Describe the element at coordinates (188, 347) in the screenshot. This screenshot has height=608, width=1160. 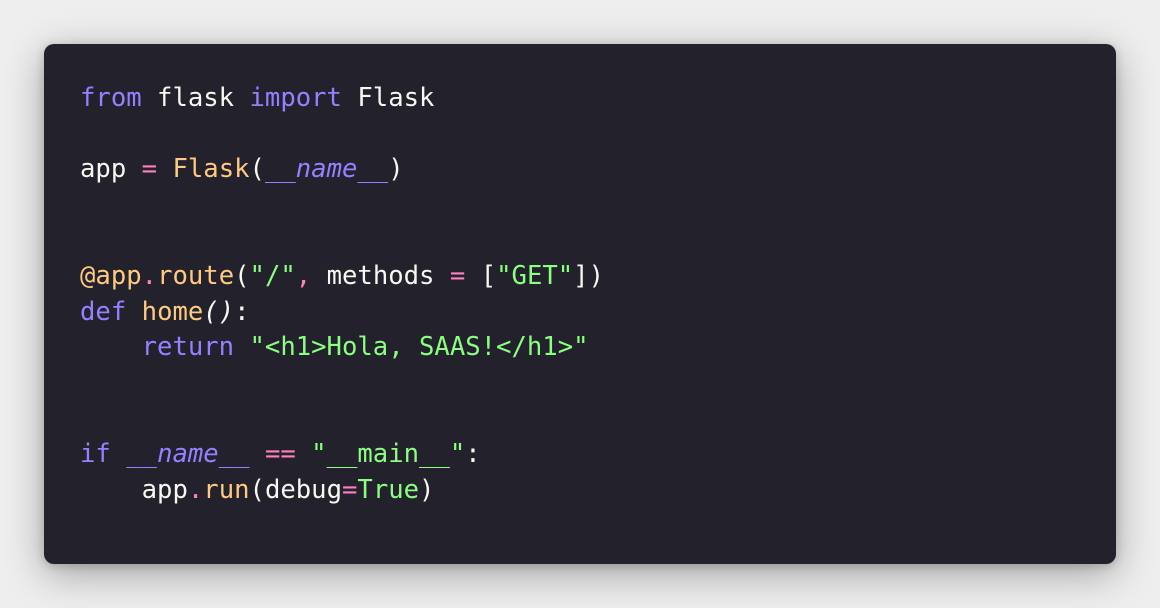
I see `keyword-return: return` at that location.